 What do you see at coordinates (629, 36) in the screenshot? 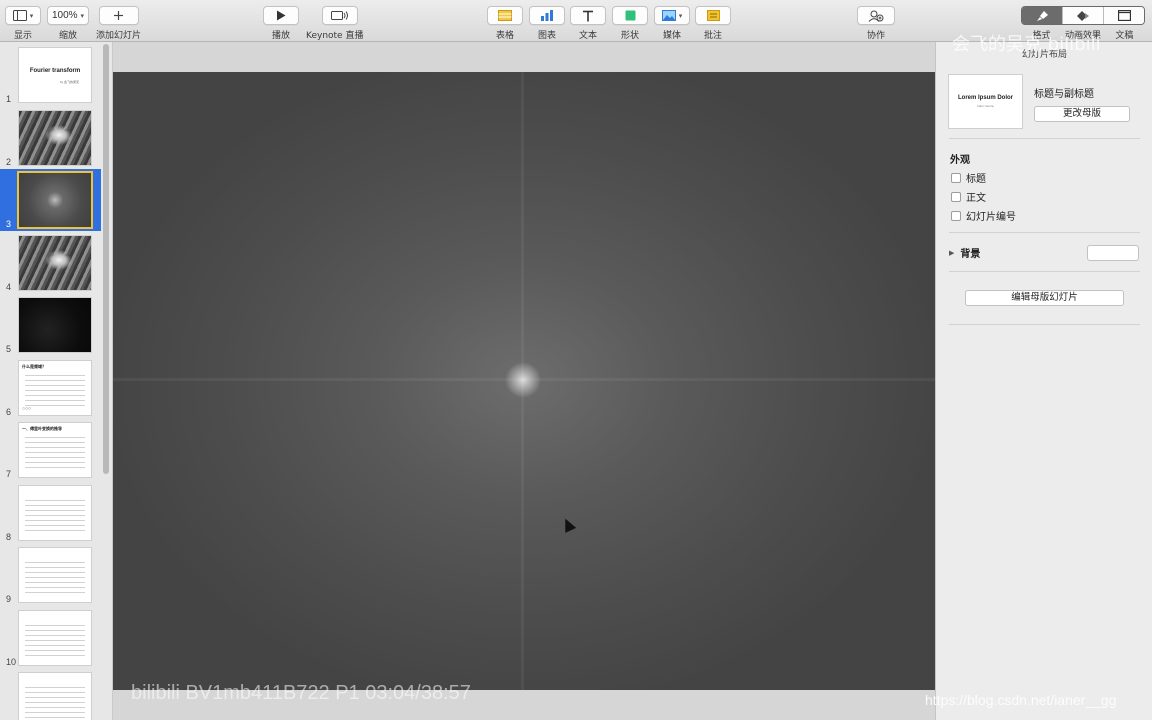
I see `shape-label: 形状` at bounding box center [629, 36].